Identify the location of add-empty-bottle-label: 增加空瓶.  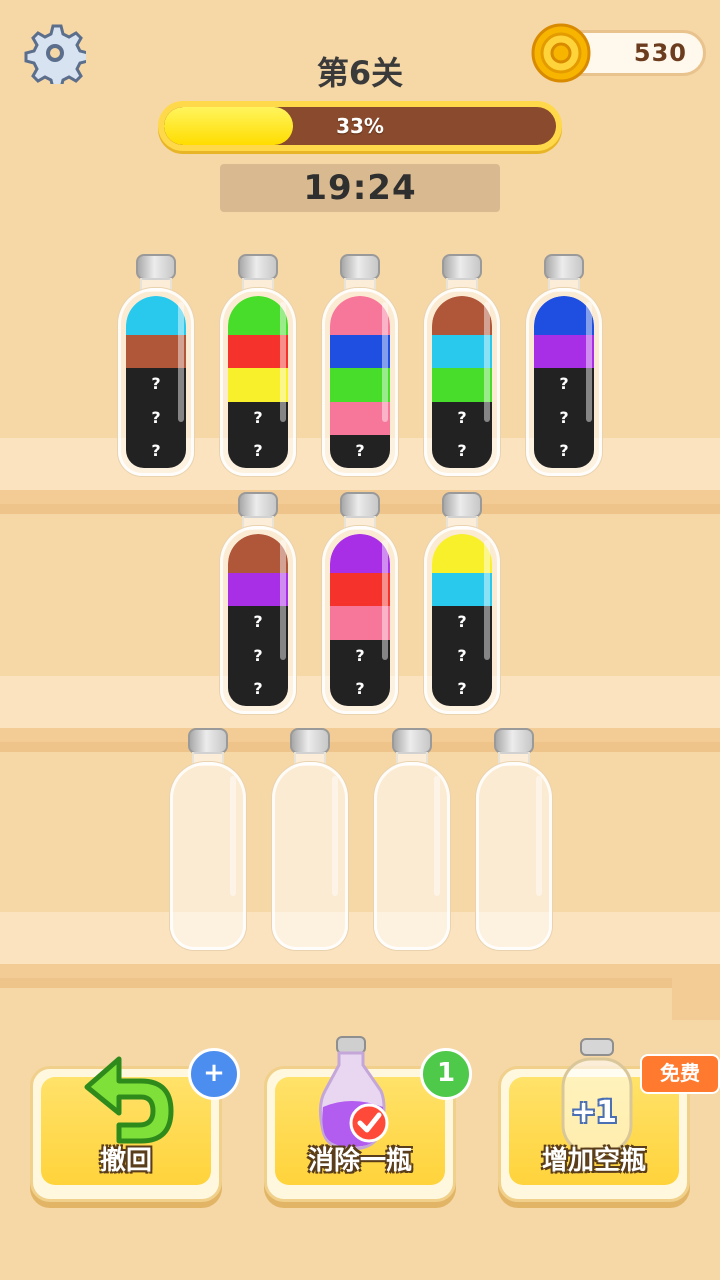
(593, 1161).